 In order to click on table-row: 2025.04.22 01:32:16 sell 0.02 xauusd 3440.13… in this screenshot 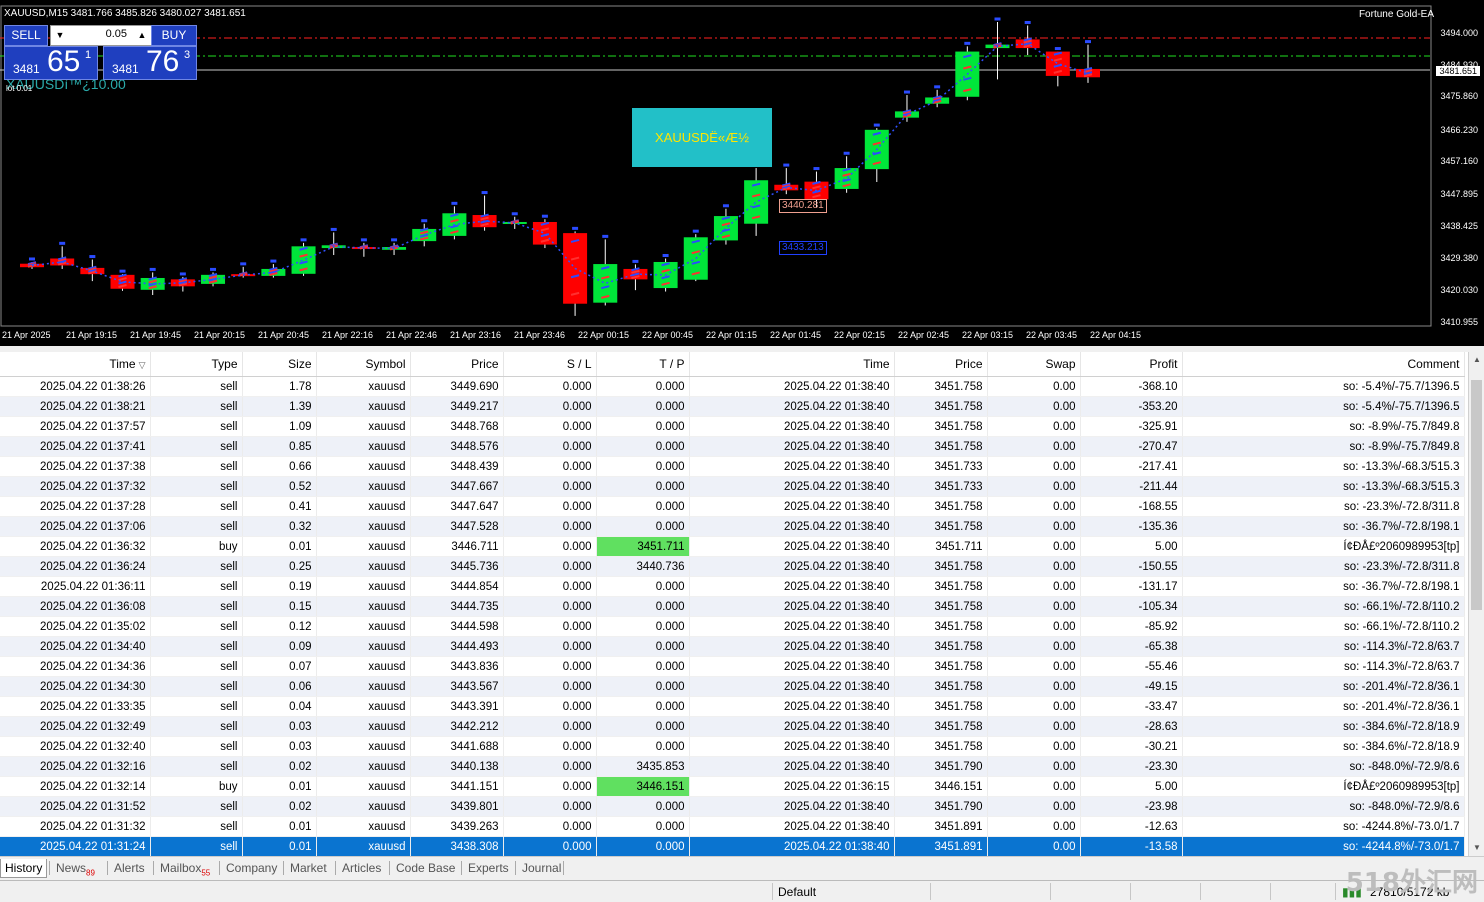, I will do `click(732, 766)`.